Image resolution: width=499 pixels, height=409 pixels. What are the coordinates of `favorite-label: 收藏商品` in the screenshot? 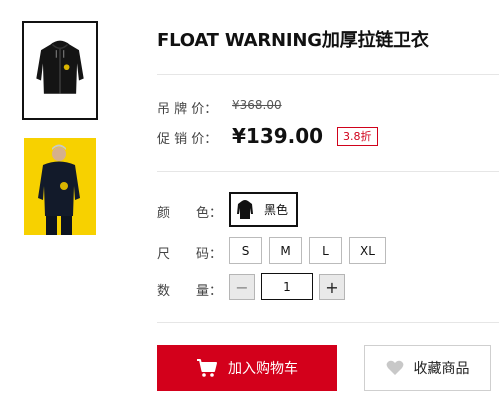 It's located at (441, 369).